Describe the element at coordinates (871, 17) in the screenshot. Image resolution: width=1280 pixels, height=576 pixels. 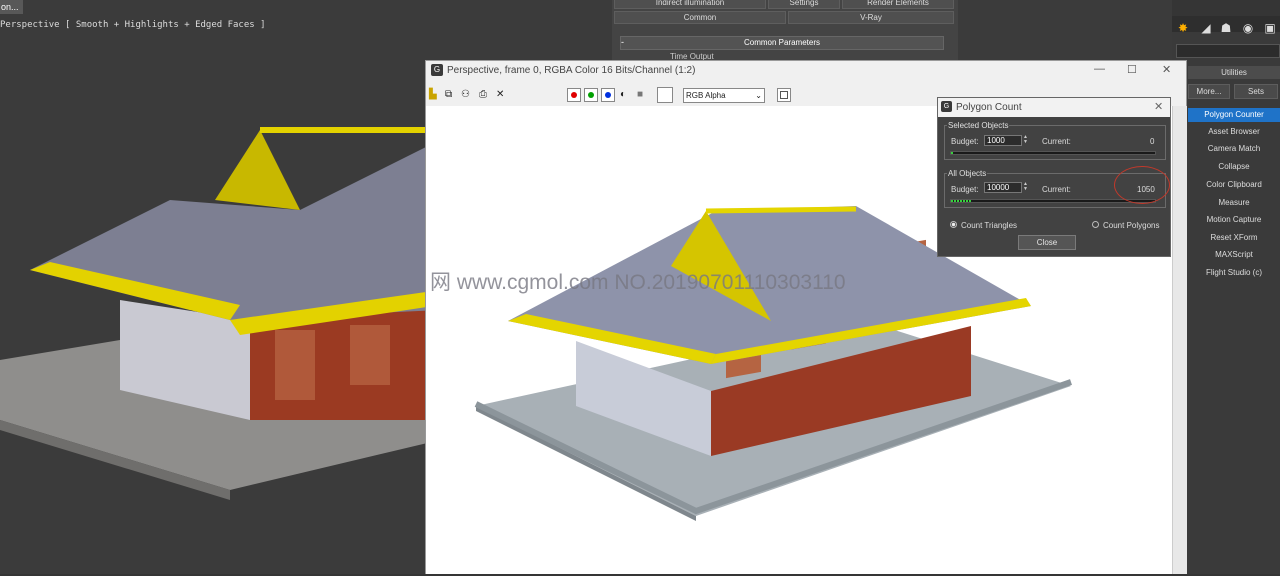
I see `tab-vray: V-Ray` at that location.